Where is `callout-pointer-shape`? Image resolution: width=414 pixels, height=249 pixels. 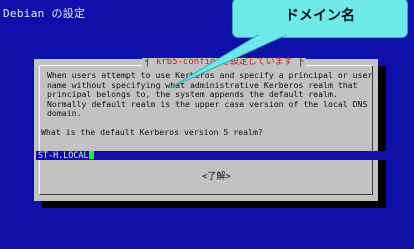 callout-pointer-shape is located at coordinates (228, 61).